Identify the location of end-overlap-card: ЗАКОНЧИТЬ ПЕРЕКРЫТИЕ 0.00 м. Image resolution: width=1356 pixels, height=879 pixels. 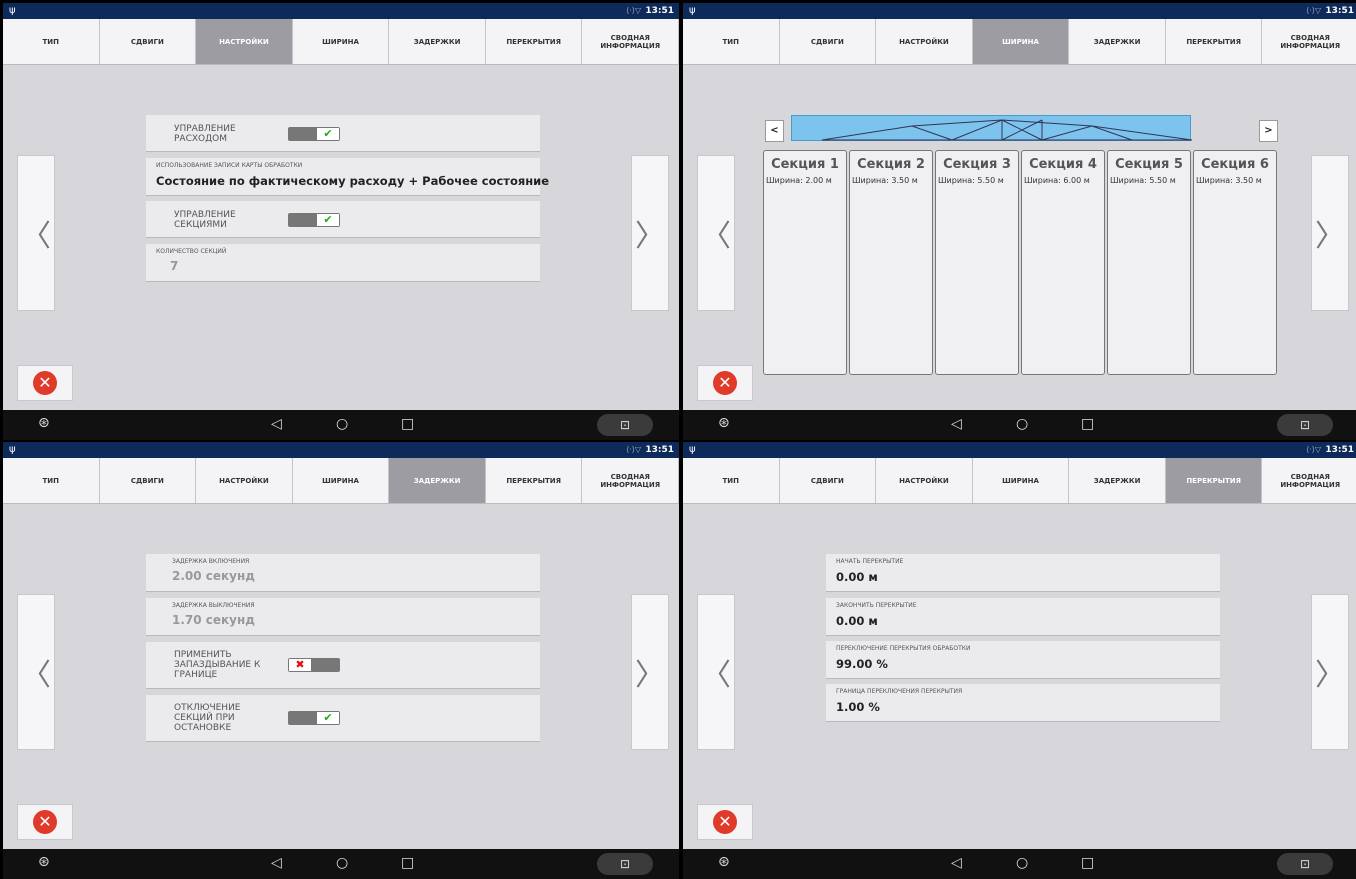
(1023, 617).